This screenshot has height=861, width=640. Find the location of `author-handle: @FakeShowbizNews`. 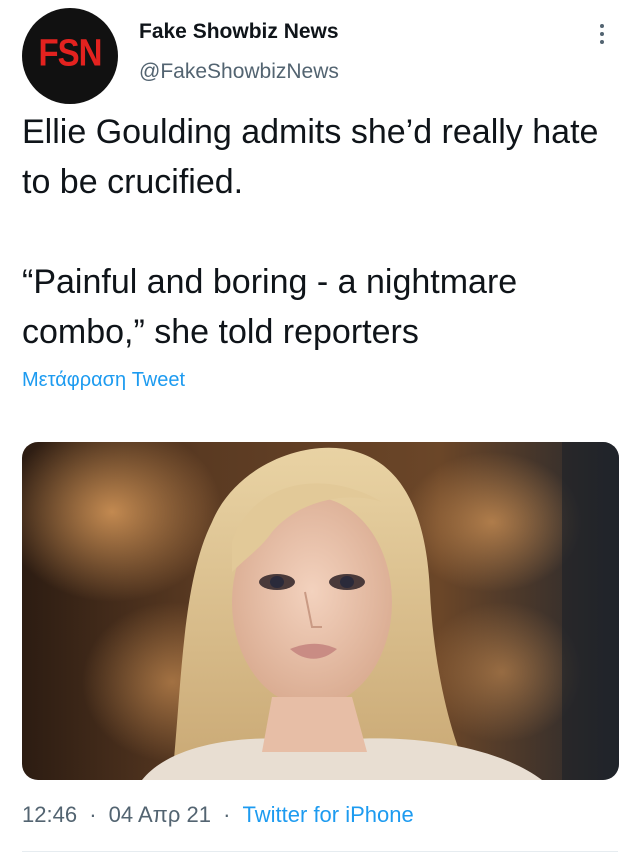

author-handle: @FakeShowbizNews is located at coordinates (239, 72).